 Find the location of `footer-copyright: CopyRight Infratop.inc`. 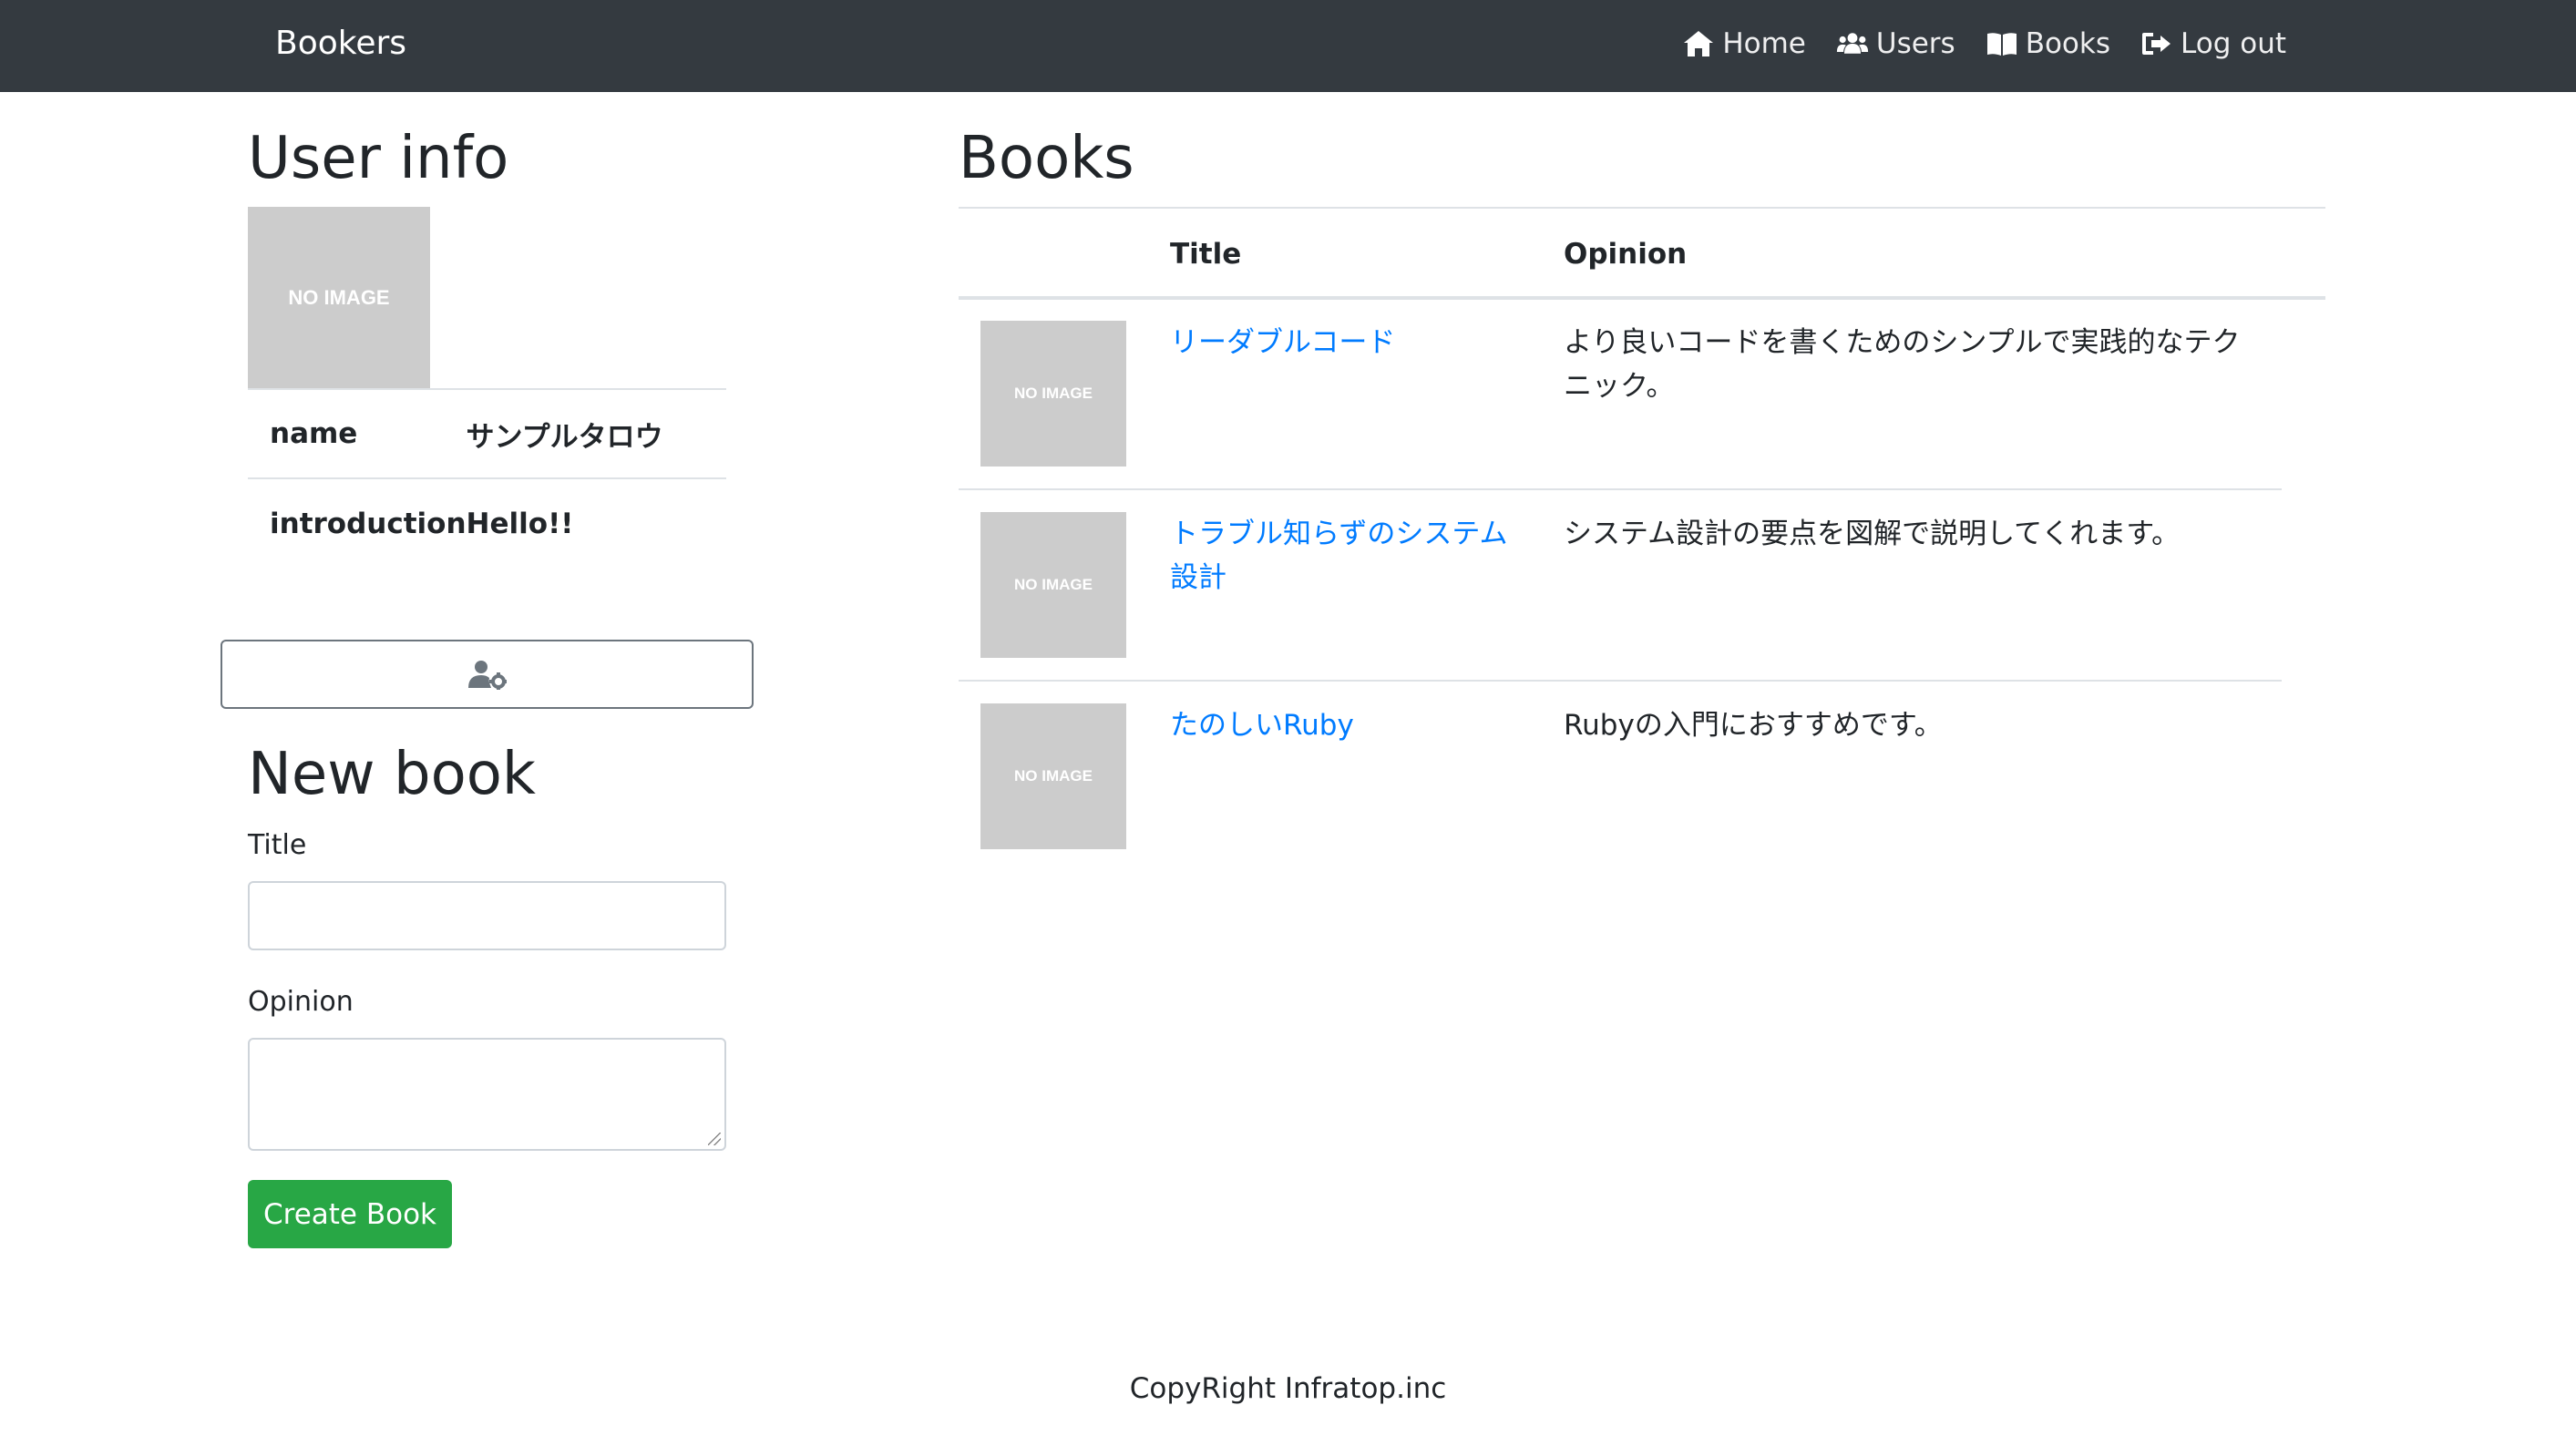

footer-copyright: CopyRight Infratop.inc is located at coordinates (1288, 1389).